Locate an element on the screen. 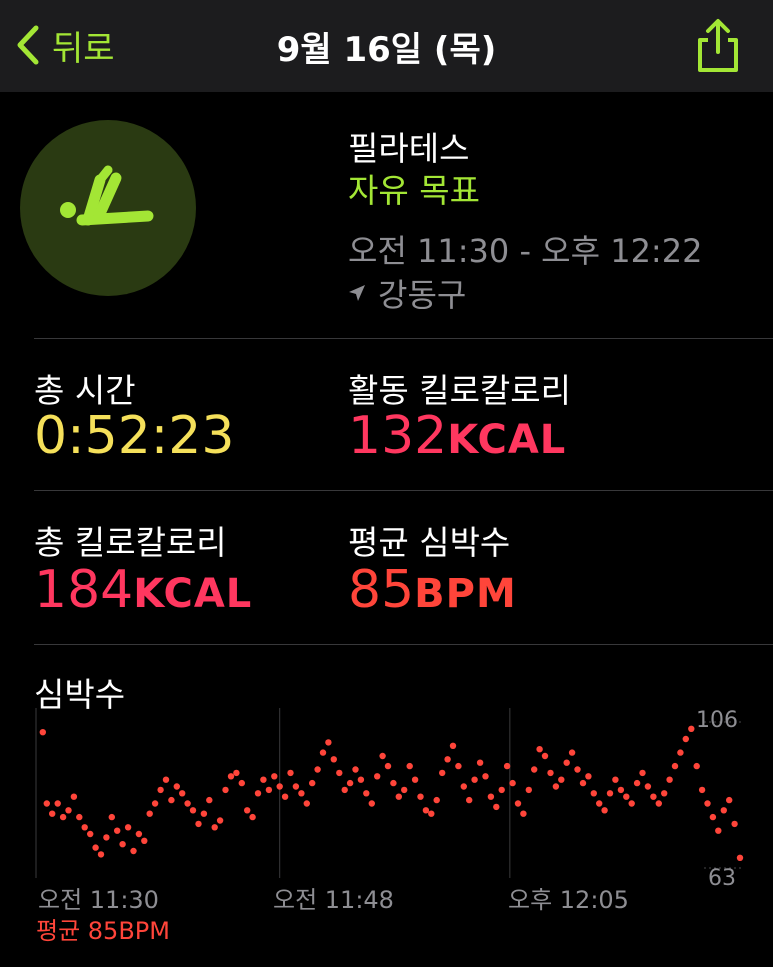 This screenshot has width=773, height=967. x-tick-label: 오전 11:30 is located at coordinates (98, 900).